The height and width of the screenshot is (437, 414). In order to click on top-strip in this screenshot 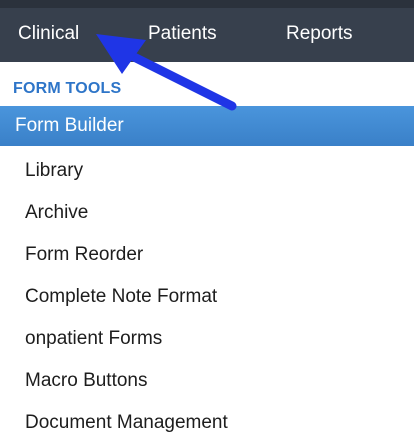, I will do `click(207, 4)`.